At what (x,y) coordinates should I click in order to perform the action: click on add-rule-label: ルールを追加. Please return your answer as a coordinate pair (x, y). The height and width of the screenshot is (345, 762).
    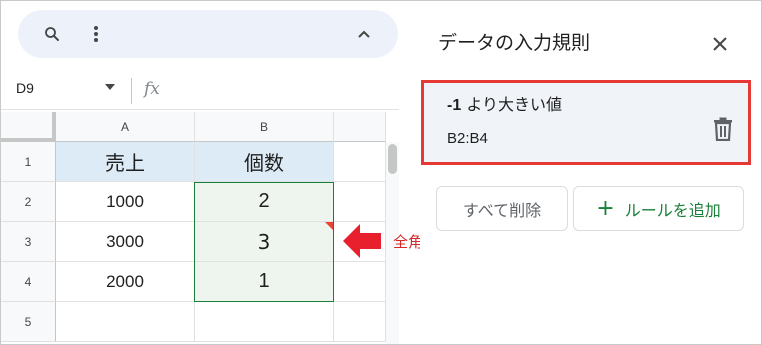
    Looking at the image, I should click on (672, 210).